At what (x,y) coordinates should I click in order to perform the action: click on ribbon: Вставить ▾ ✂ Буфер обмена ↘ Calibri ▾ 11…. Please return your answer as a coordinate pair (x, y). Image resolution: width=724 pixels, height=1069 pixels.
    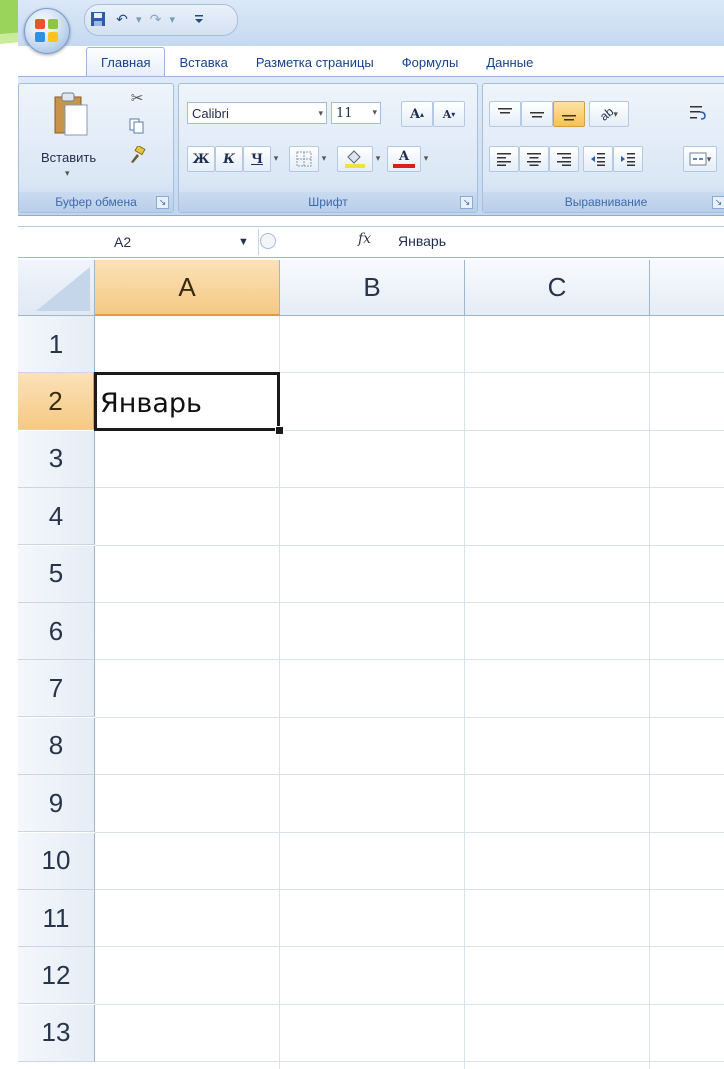
    Looking at the image, I should click on (371, 146).